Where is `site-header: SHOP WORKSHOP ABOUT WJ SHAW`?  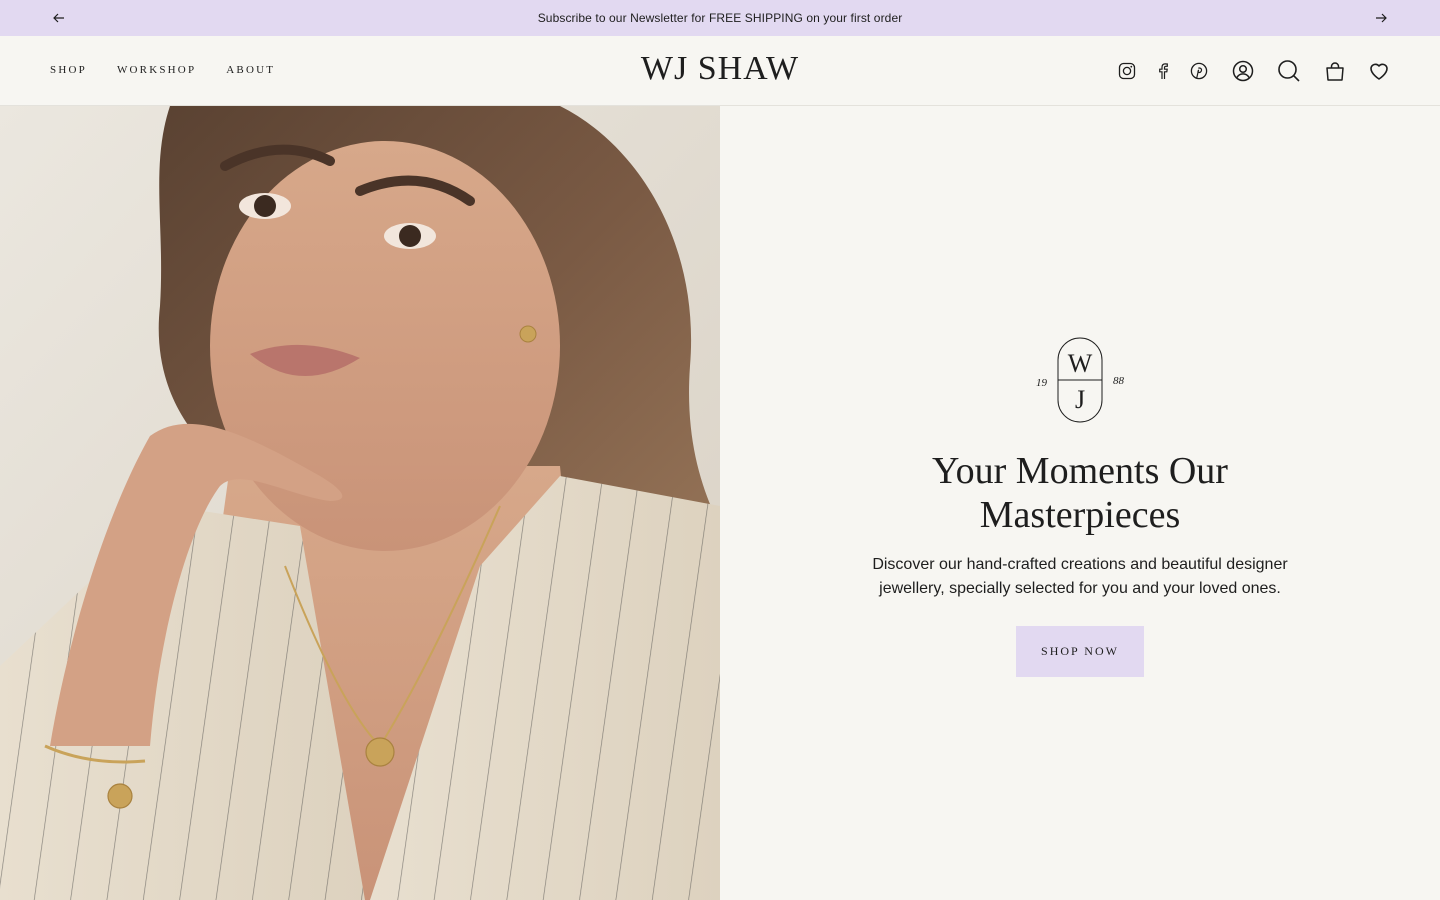 site-header: SHOP WORKSHOP ABOUT WJ SHAW is located at coordinates (720, 71).